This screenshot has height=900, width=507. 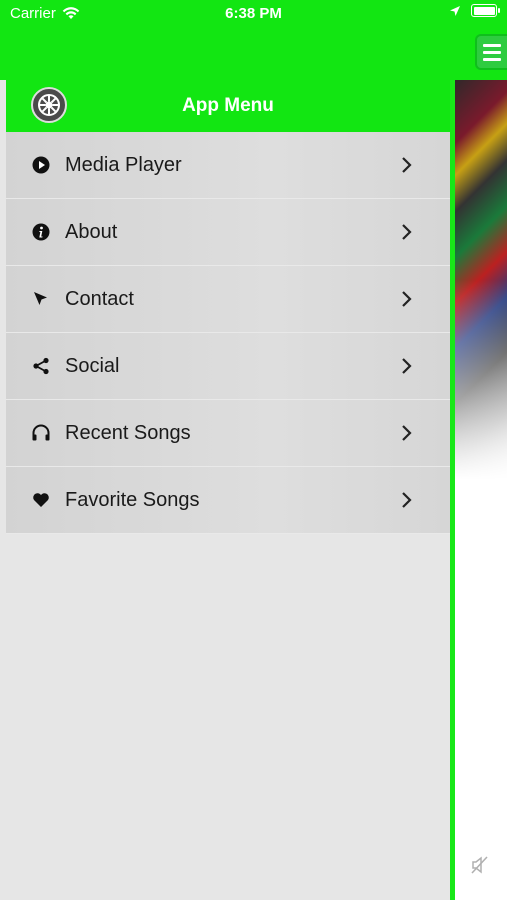 What do you see at coordinates (41, 432) in the screenshot?
I see `headphones-icon` at bounding box center [41, 432].